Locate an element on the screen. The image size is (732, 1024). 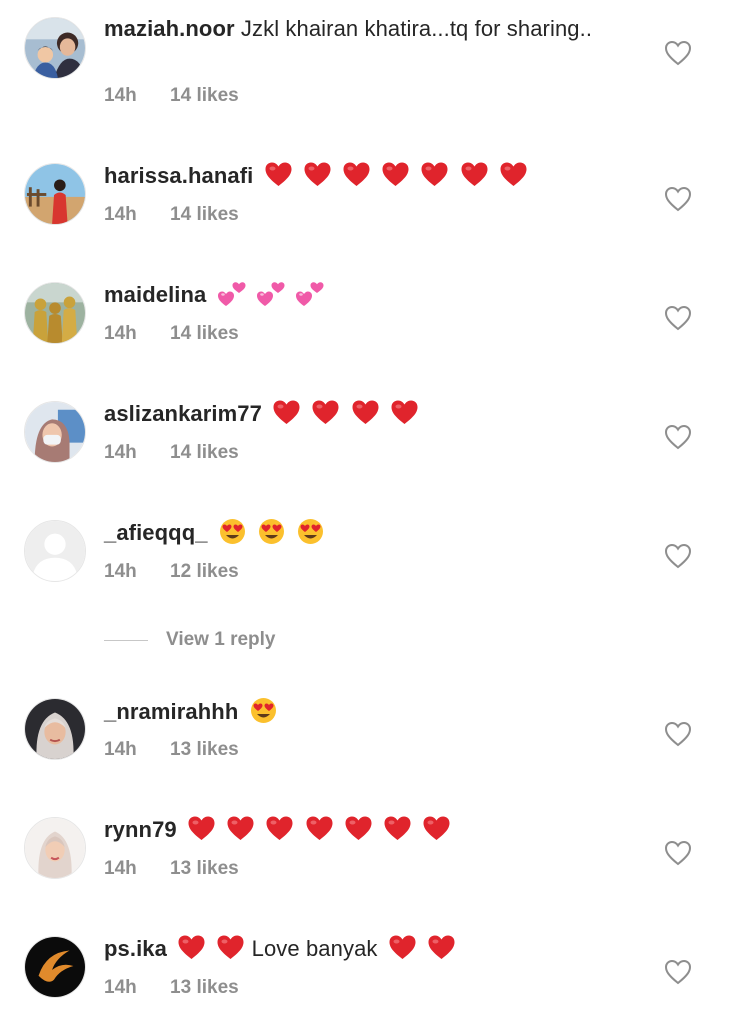
comment-username: ps.ika is located at coordinates (135, 948).